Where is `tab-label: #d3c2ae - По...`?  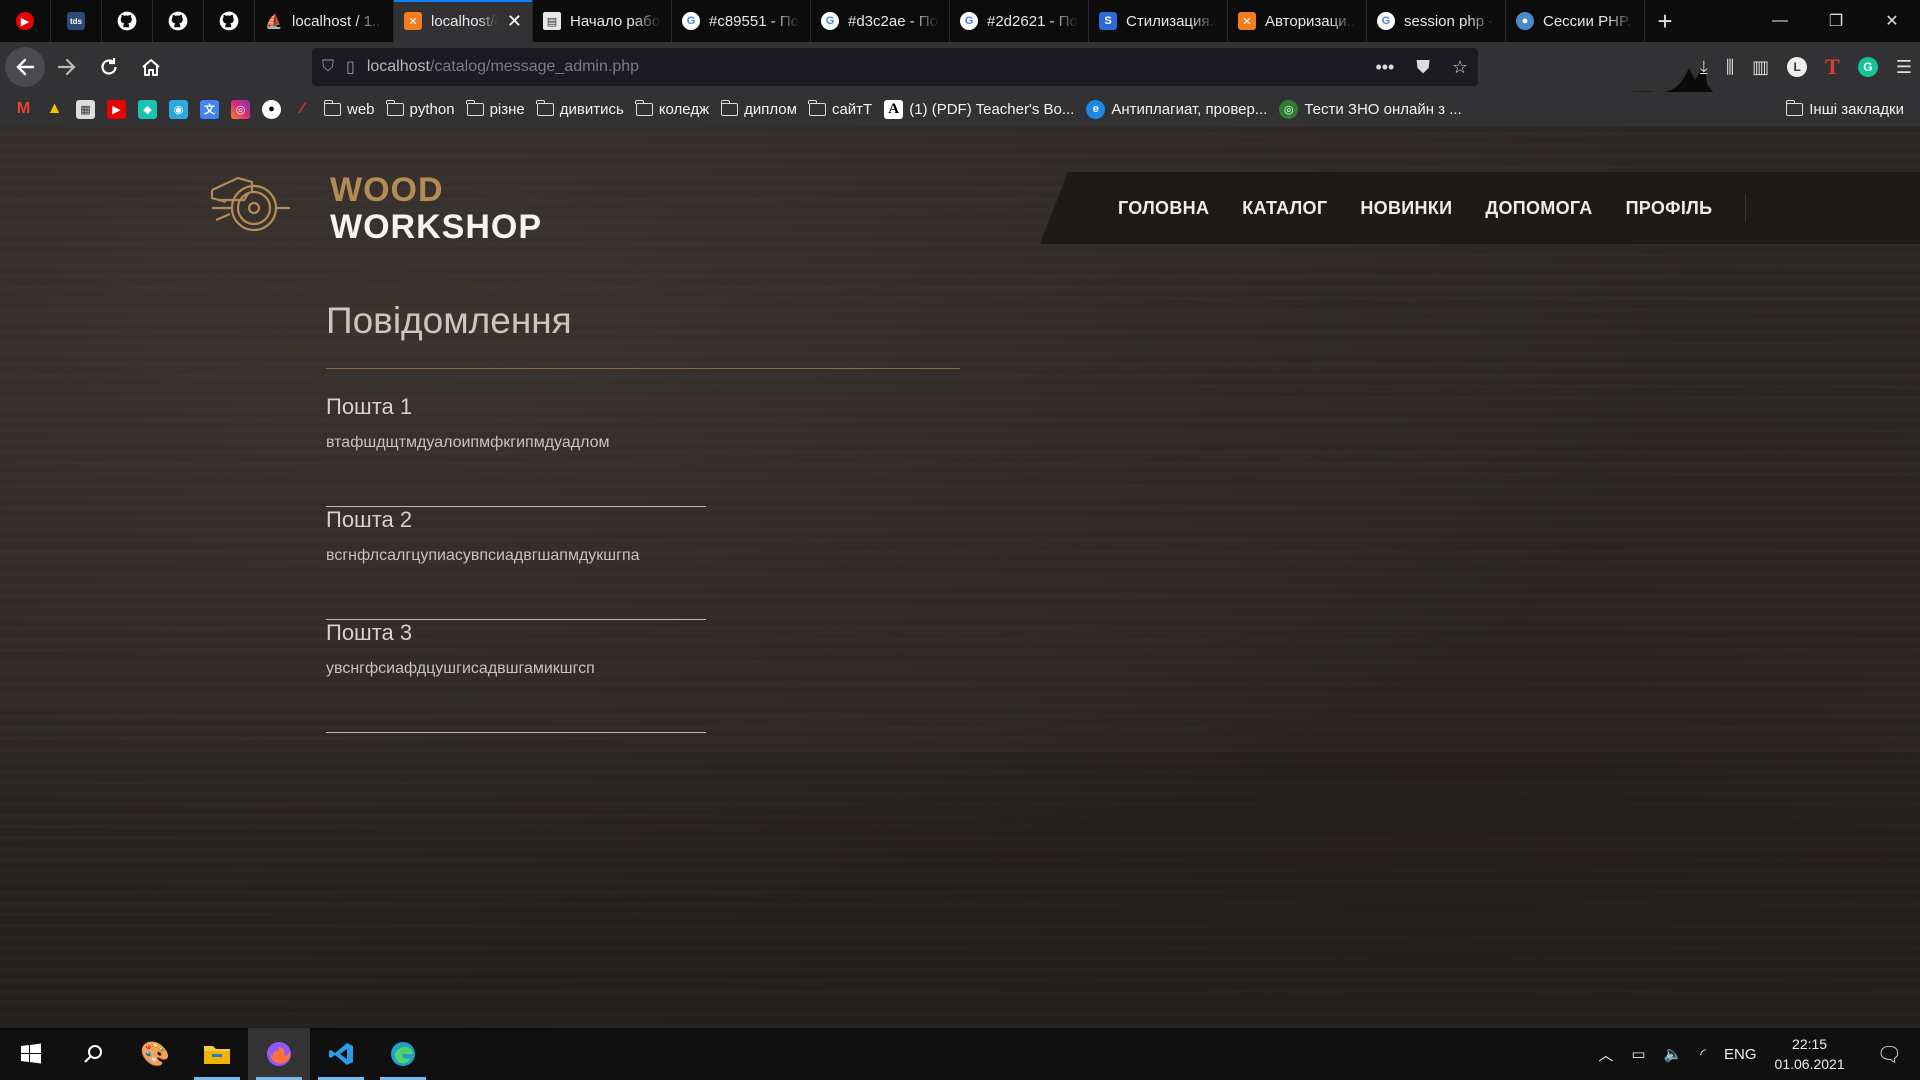 tab-label: #d3c2ae - По... is located at coordinates (893, 21).